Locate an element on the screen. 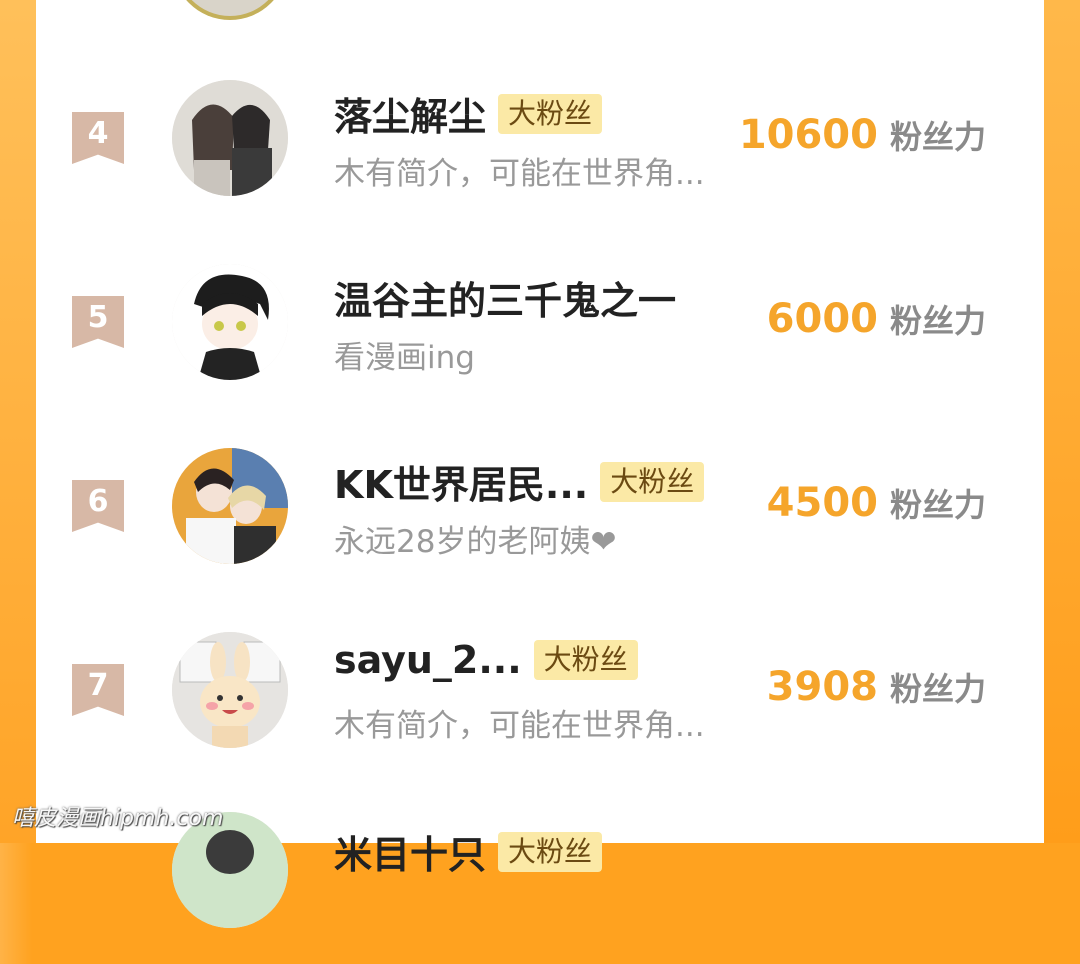 The width and height of the screenshot is (1080, 964). rank-ribbon: 4 is located at coordinates (98, 138).